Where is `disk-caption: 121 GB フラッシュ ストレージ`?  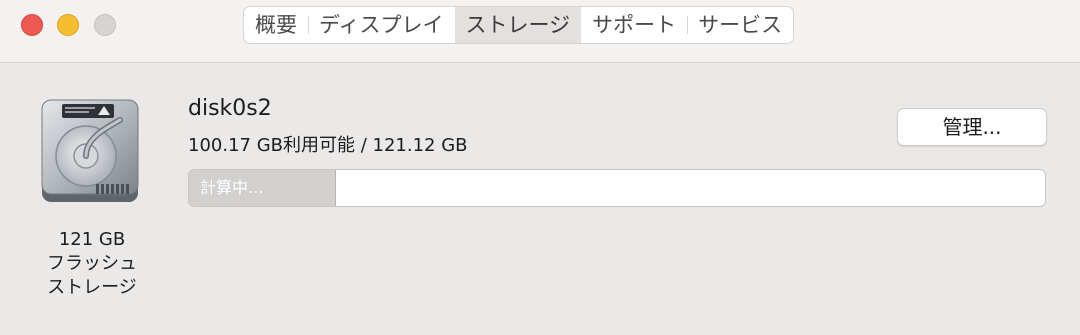
disk-caption: 121 GB フラッシュ ストレージ is located at coordinates (92, 264).